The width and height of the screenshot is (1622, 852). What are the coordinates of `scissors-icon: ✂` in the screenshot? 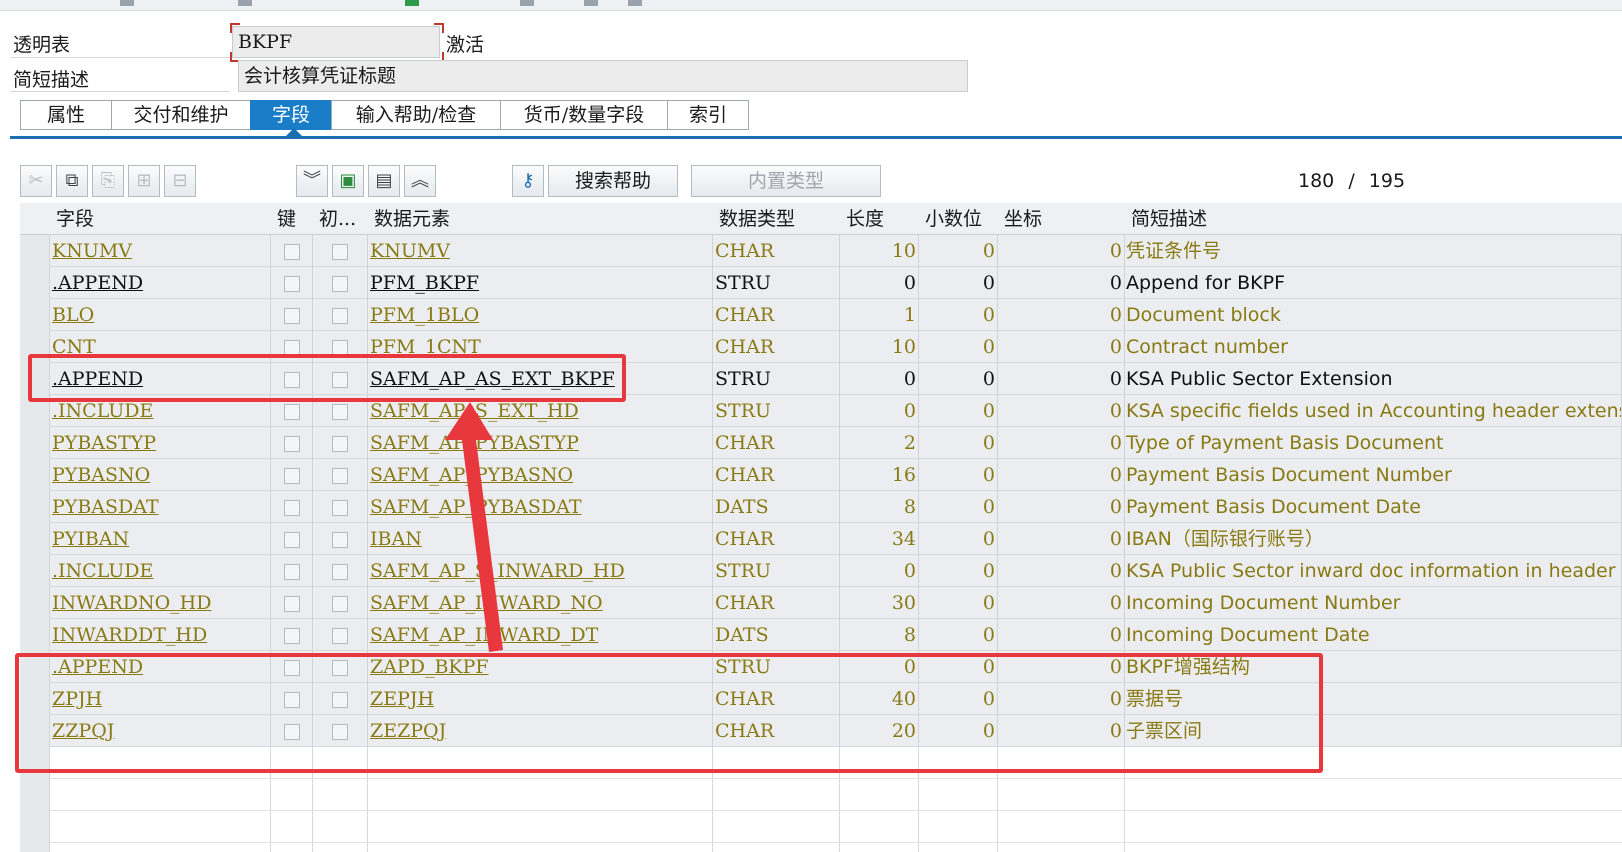 It's located at (36, 181).